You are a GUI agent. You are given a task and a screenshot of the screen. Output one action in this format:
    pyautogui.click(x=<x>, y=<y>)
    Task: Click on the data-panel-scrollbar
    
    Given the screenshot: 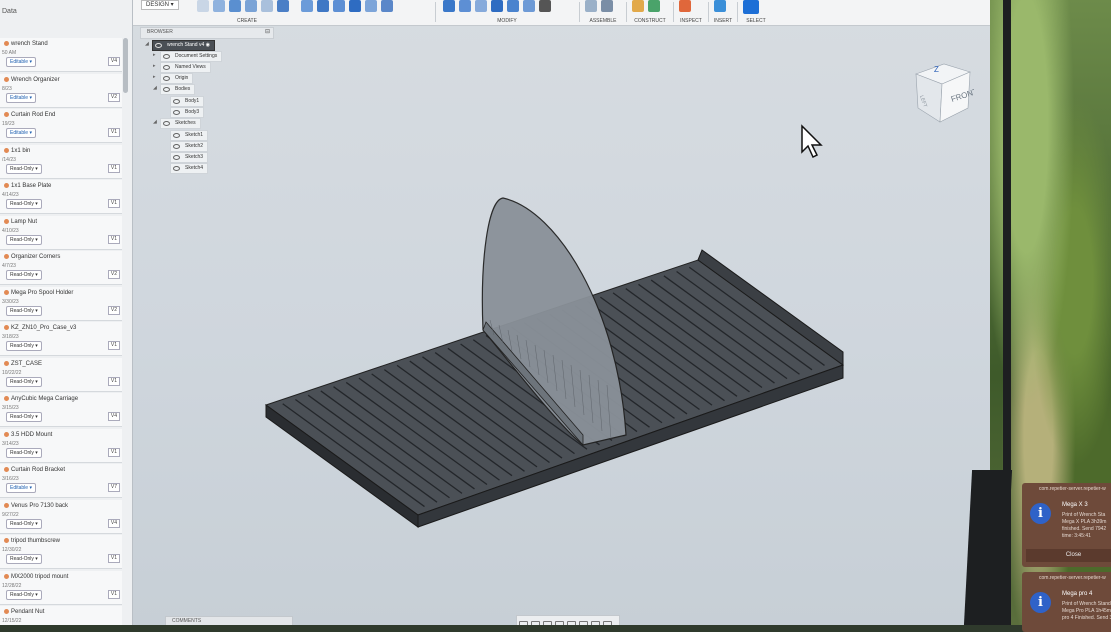 What is the action you would take?
    pyautogui.click(x=125, y=65)
    